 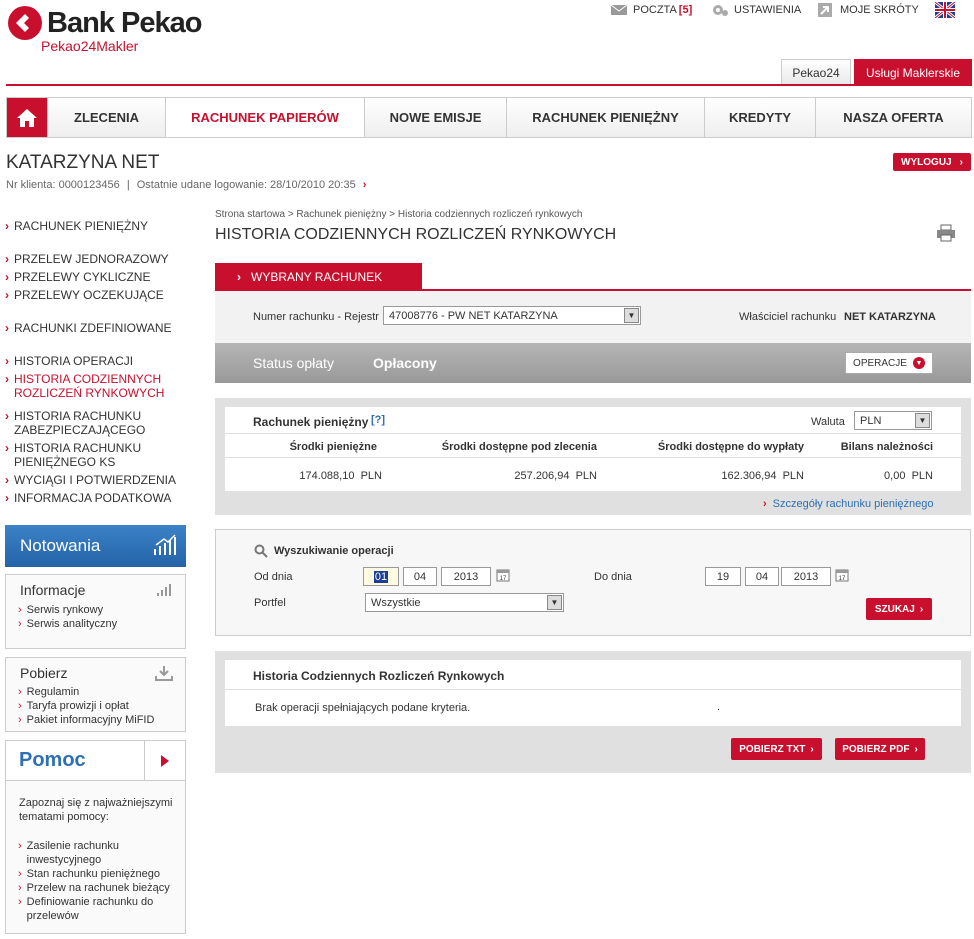 What do you see at coordinates (261, 551) in the screenshot?
I see `search-icon` at bounding box center [261, 551].